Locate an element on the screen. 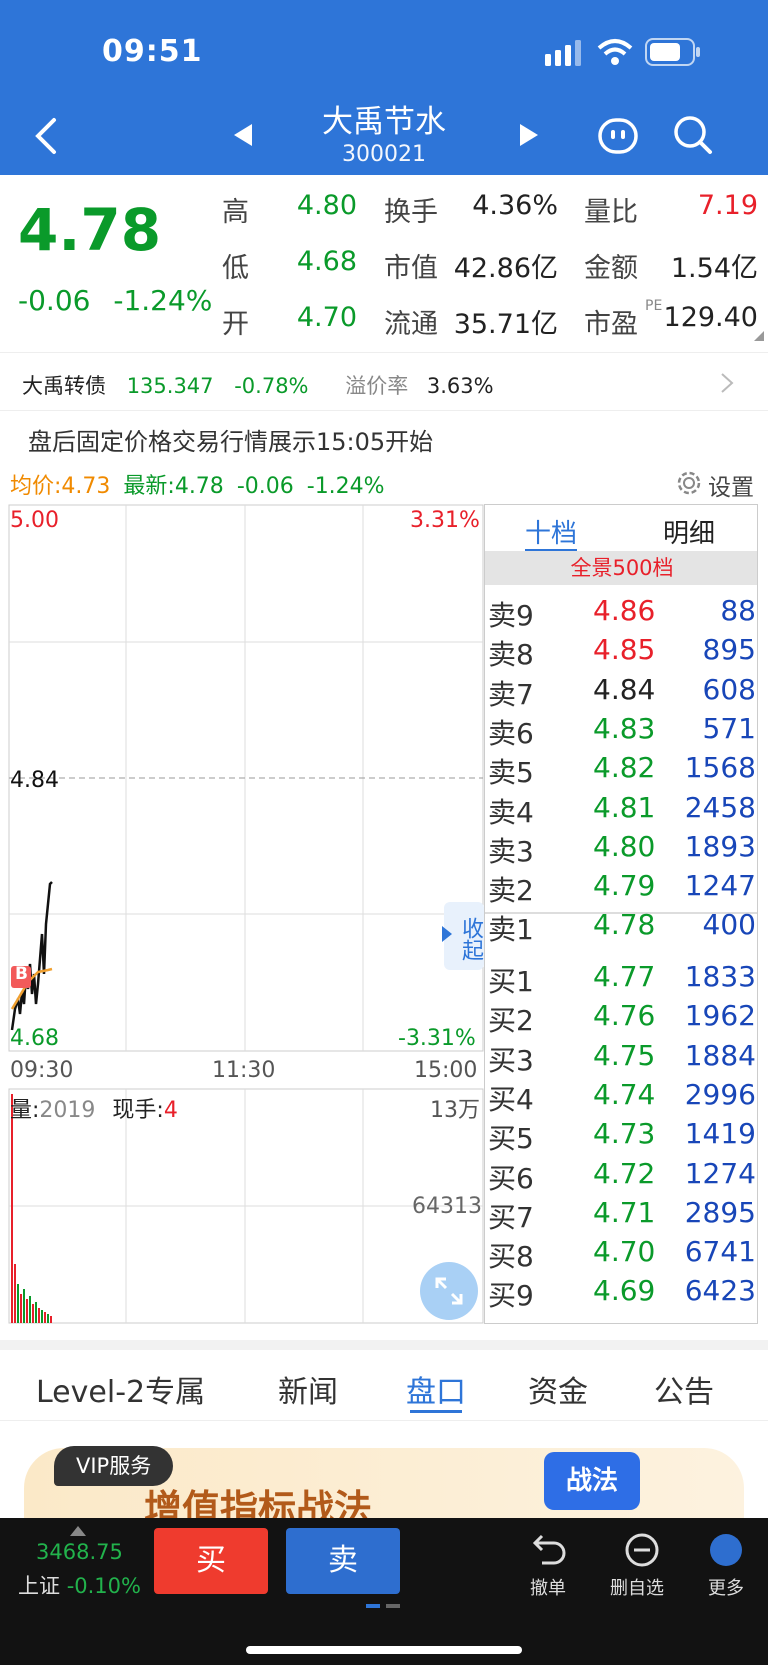  order-row: 卖5 4.82 1568 is located at coordinates (622, 770).